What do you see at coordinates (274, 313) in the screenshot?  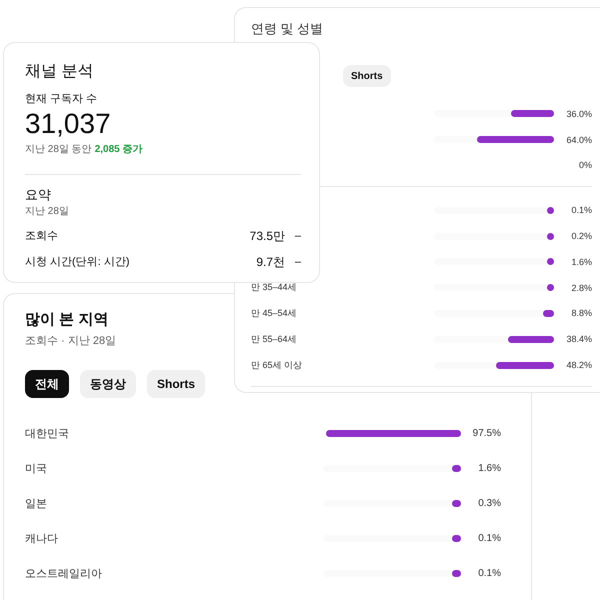 I see `age-label: 만 45–54세` at bounding box center [274, 313].